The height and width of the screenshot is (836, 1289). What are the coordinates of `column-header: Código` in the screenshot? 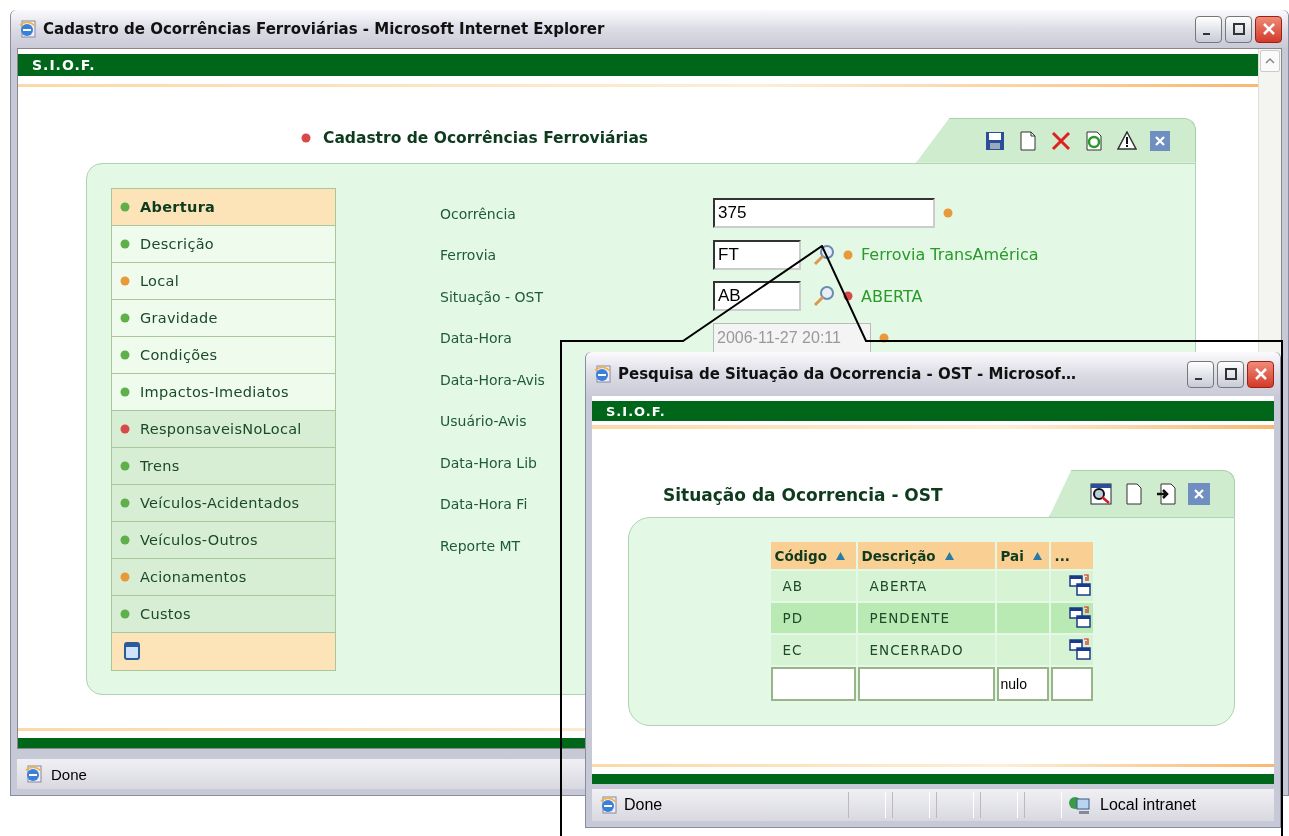 It's located at (813, 555).